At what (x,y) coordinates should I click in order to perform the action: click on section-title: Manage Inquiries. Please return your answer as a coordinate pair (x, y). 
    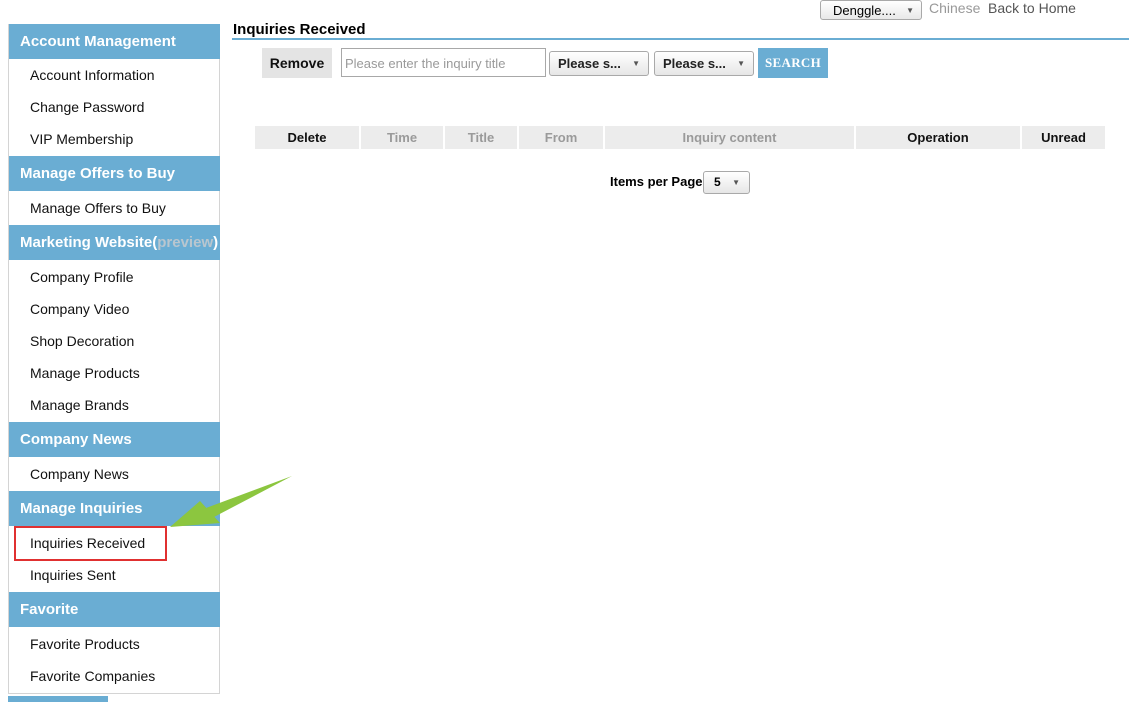
    Looking at the image, I should click on (81, 508).